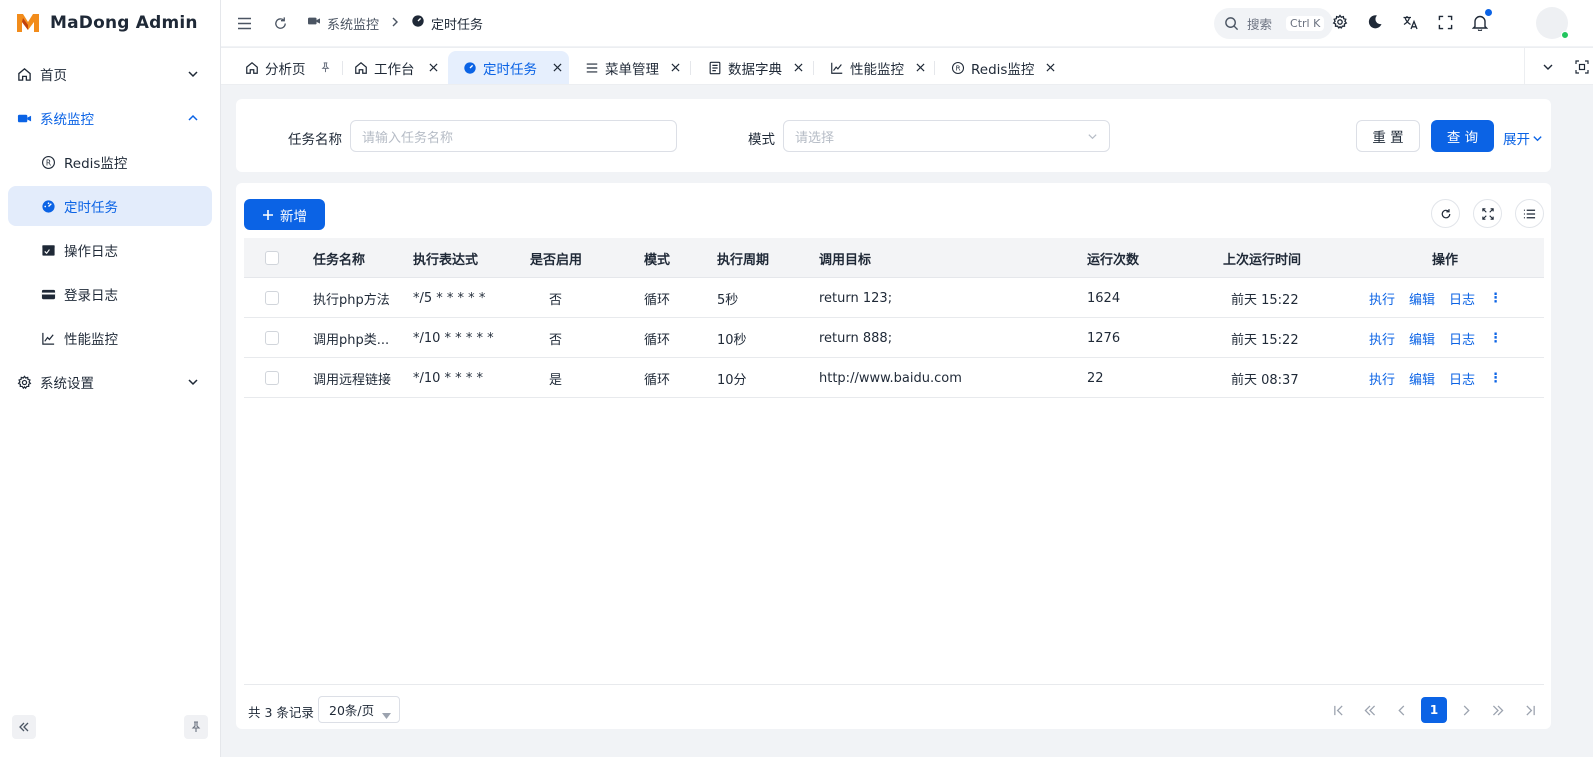  I want to click on sidebar-item-performance: 性能监控, so click(110, 338).